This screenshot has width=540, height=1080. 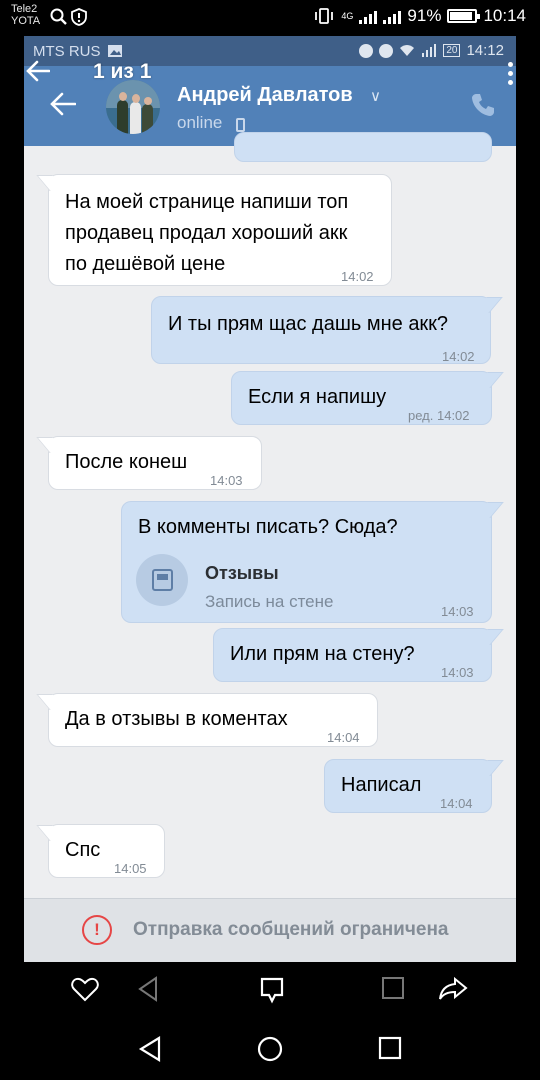 I want to click on attachment-title: Отзывы, so click(x=242, y=573).